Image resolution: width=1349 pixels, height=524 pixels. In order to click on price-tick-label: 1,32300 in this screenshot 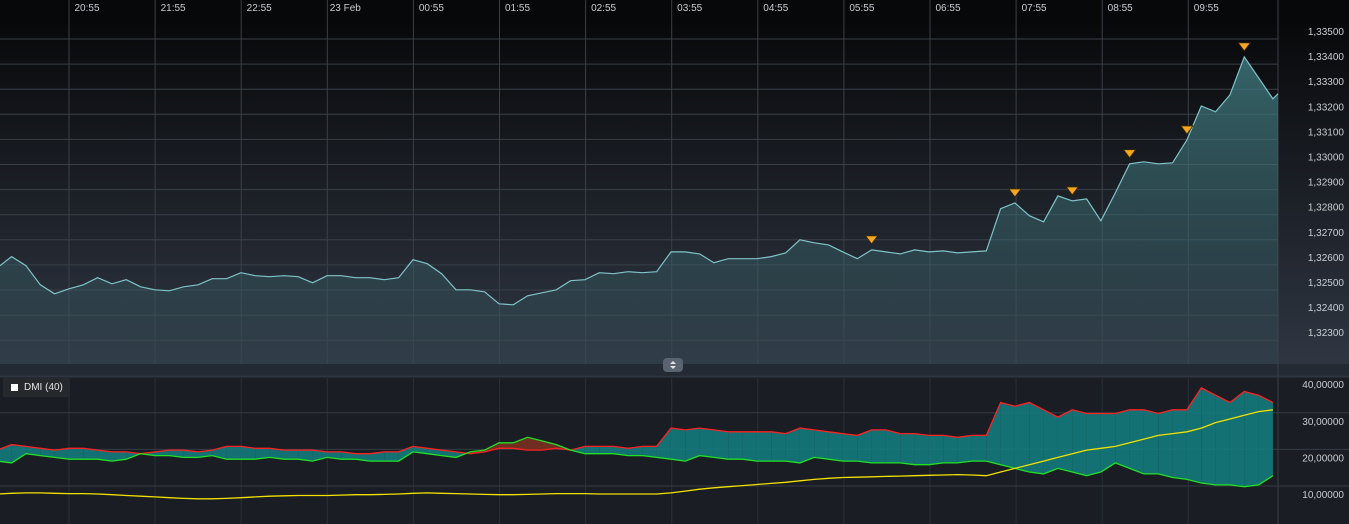, I will do `click(1326, 333)`.